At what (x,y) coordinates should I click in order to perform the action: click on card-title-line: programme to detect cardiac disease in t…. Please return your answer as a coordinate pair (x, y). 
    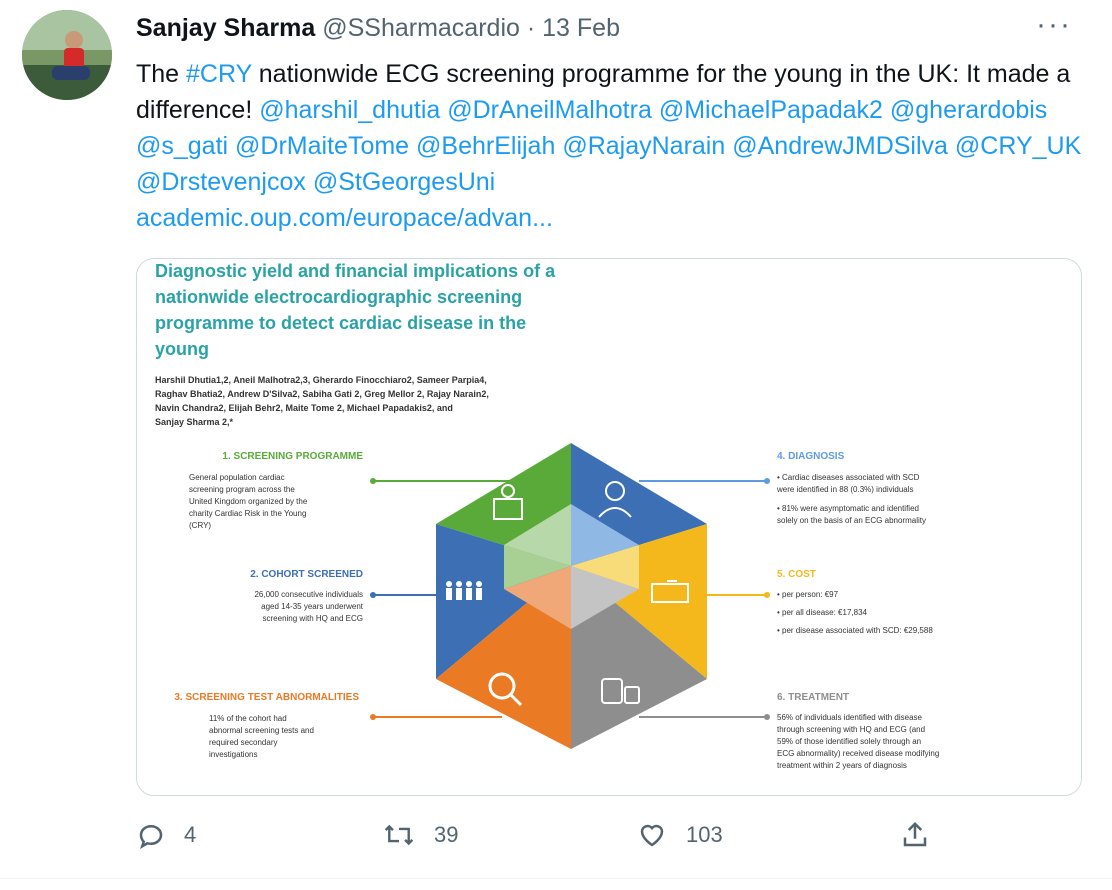
    Looking at the image, I should click on (340, 323).